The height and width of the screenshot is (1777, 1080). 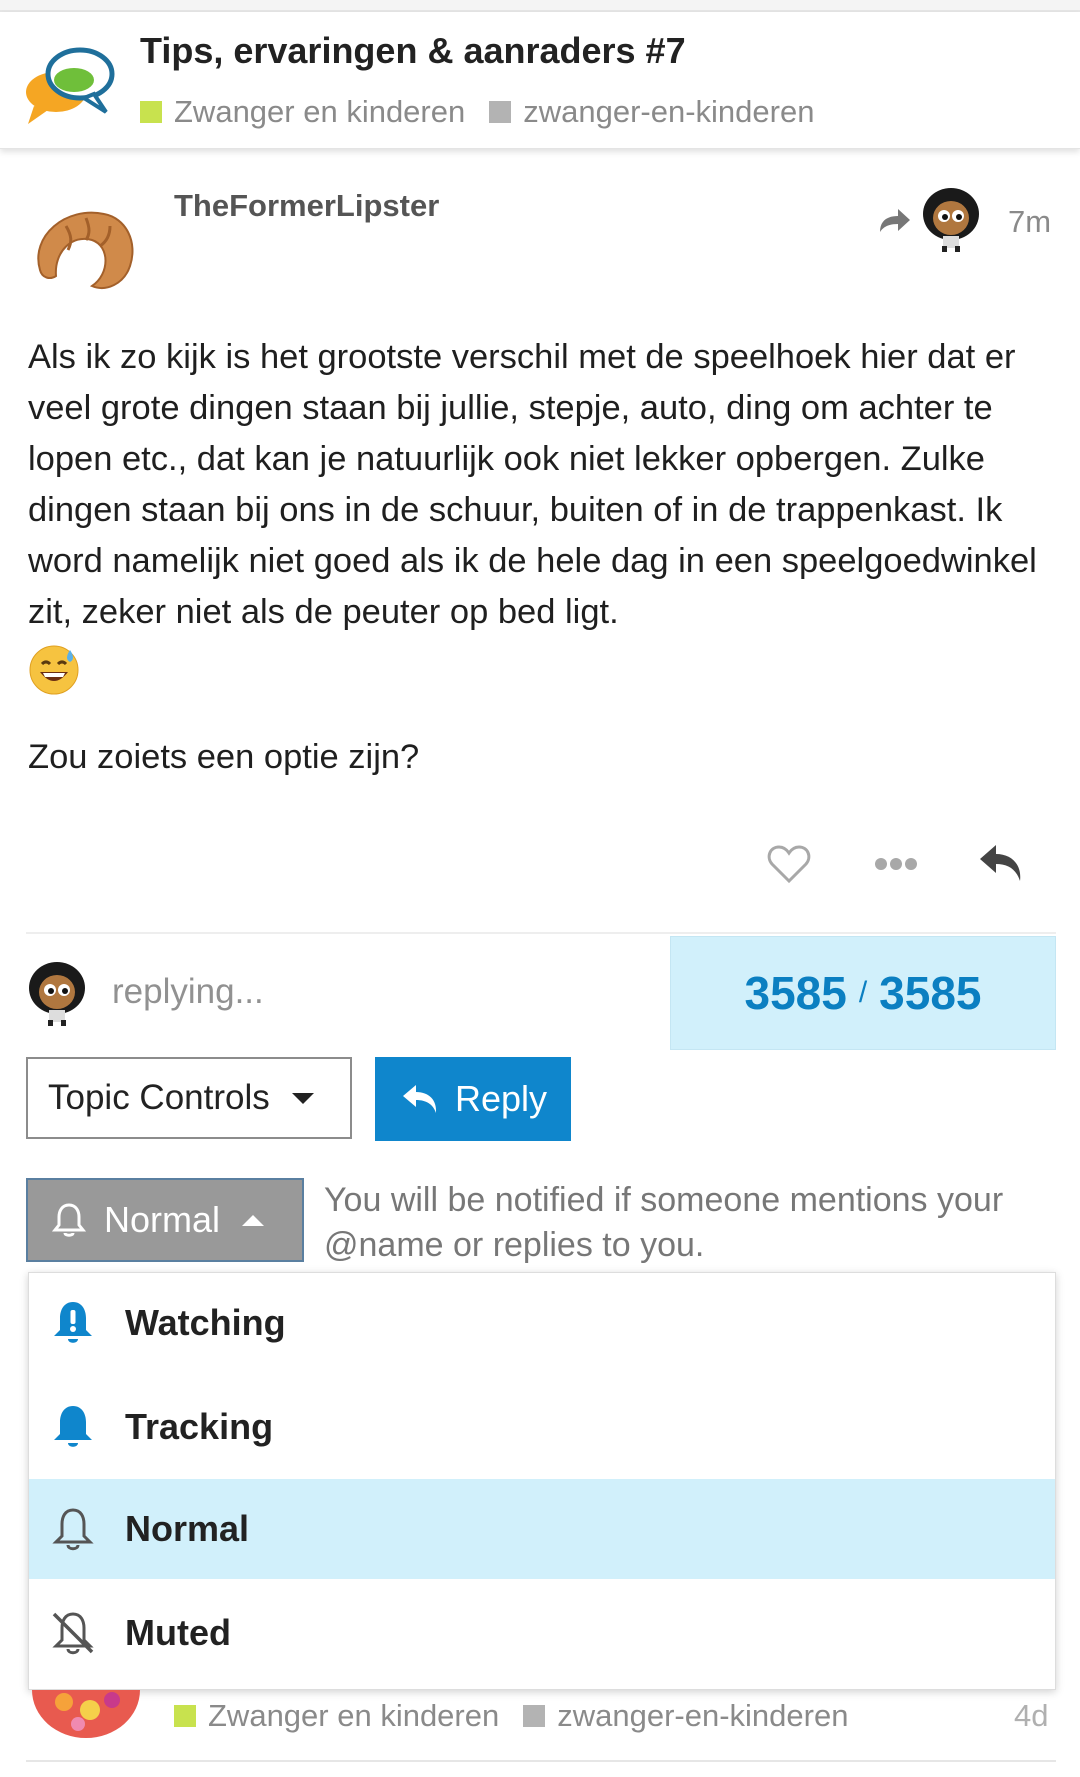 What do you see at coordinates (789, 864) in the screenshot?
I see `like-heart-icon` at bounding box center [789, 864].